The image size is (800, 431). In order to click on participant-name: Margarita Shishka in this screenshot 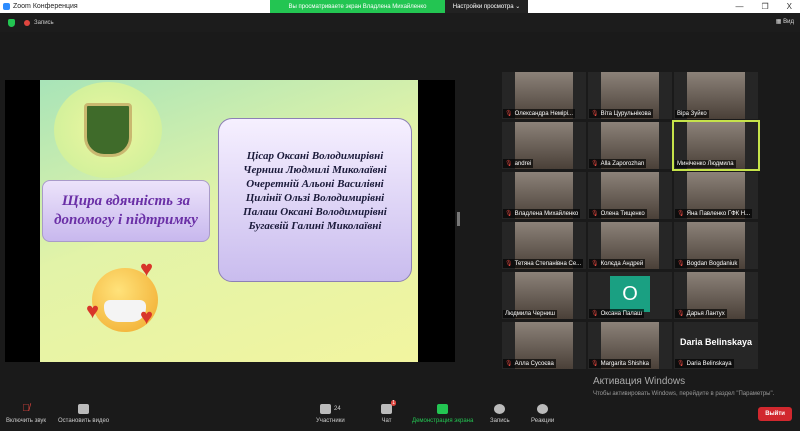, I will do `click(624, 363)`.